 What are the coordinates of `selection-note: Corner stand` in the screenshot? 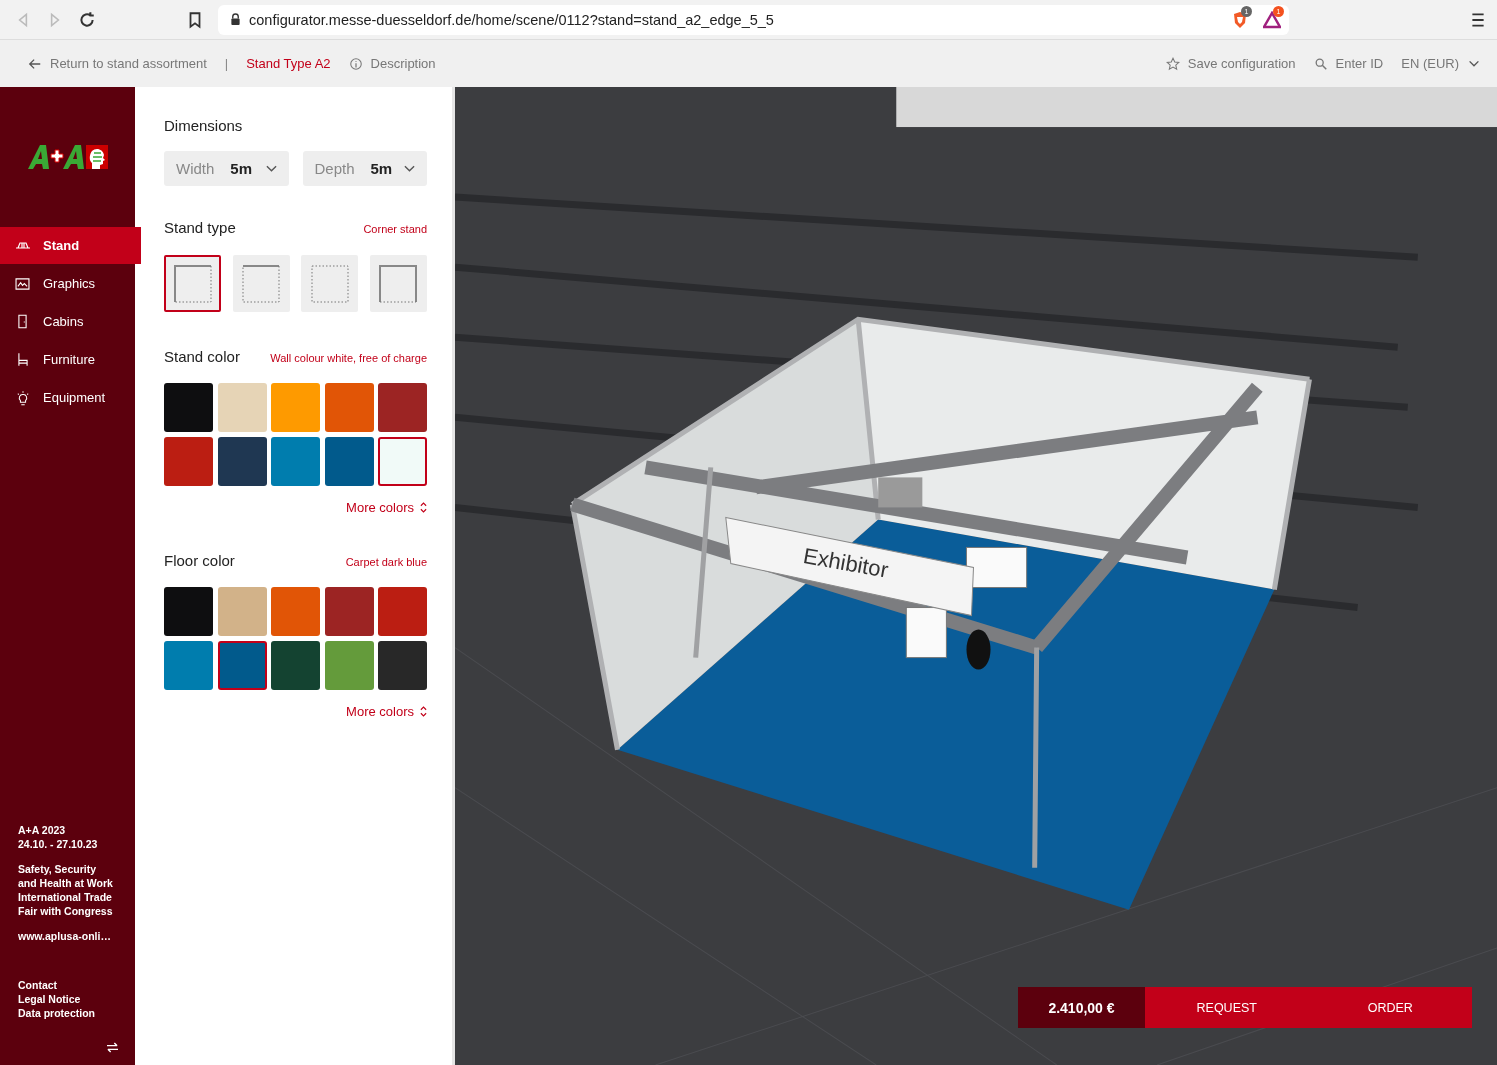 It's located at (395, 229).